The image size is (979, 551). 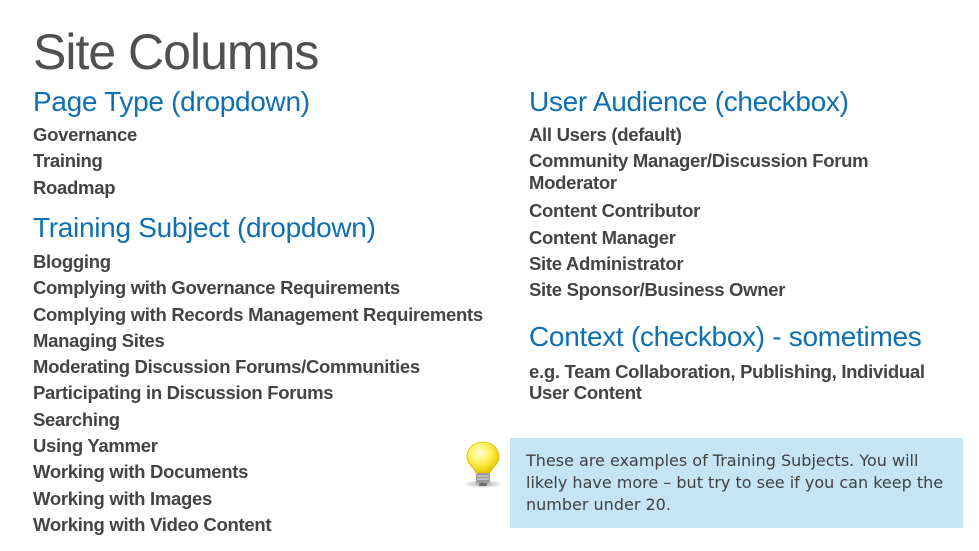 I want to click on page-type-heading: Page Type (dropdown), so click(x=171, y=101).